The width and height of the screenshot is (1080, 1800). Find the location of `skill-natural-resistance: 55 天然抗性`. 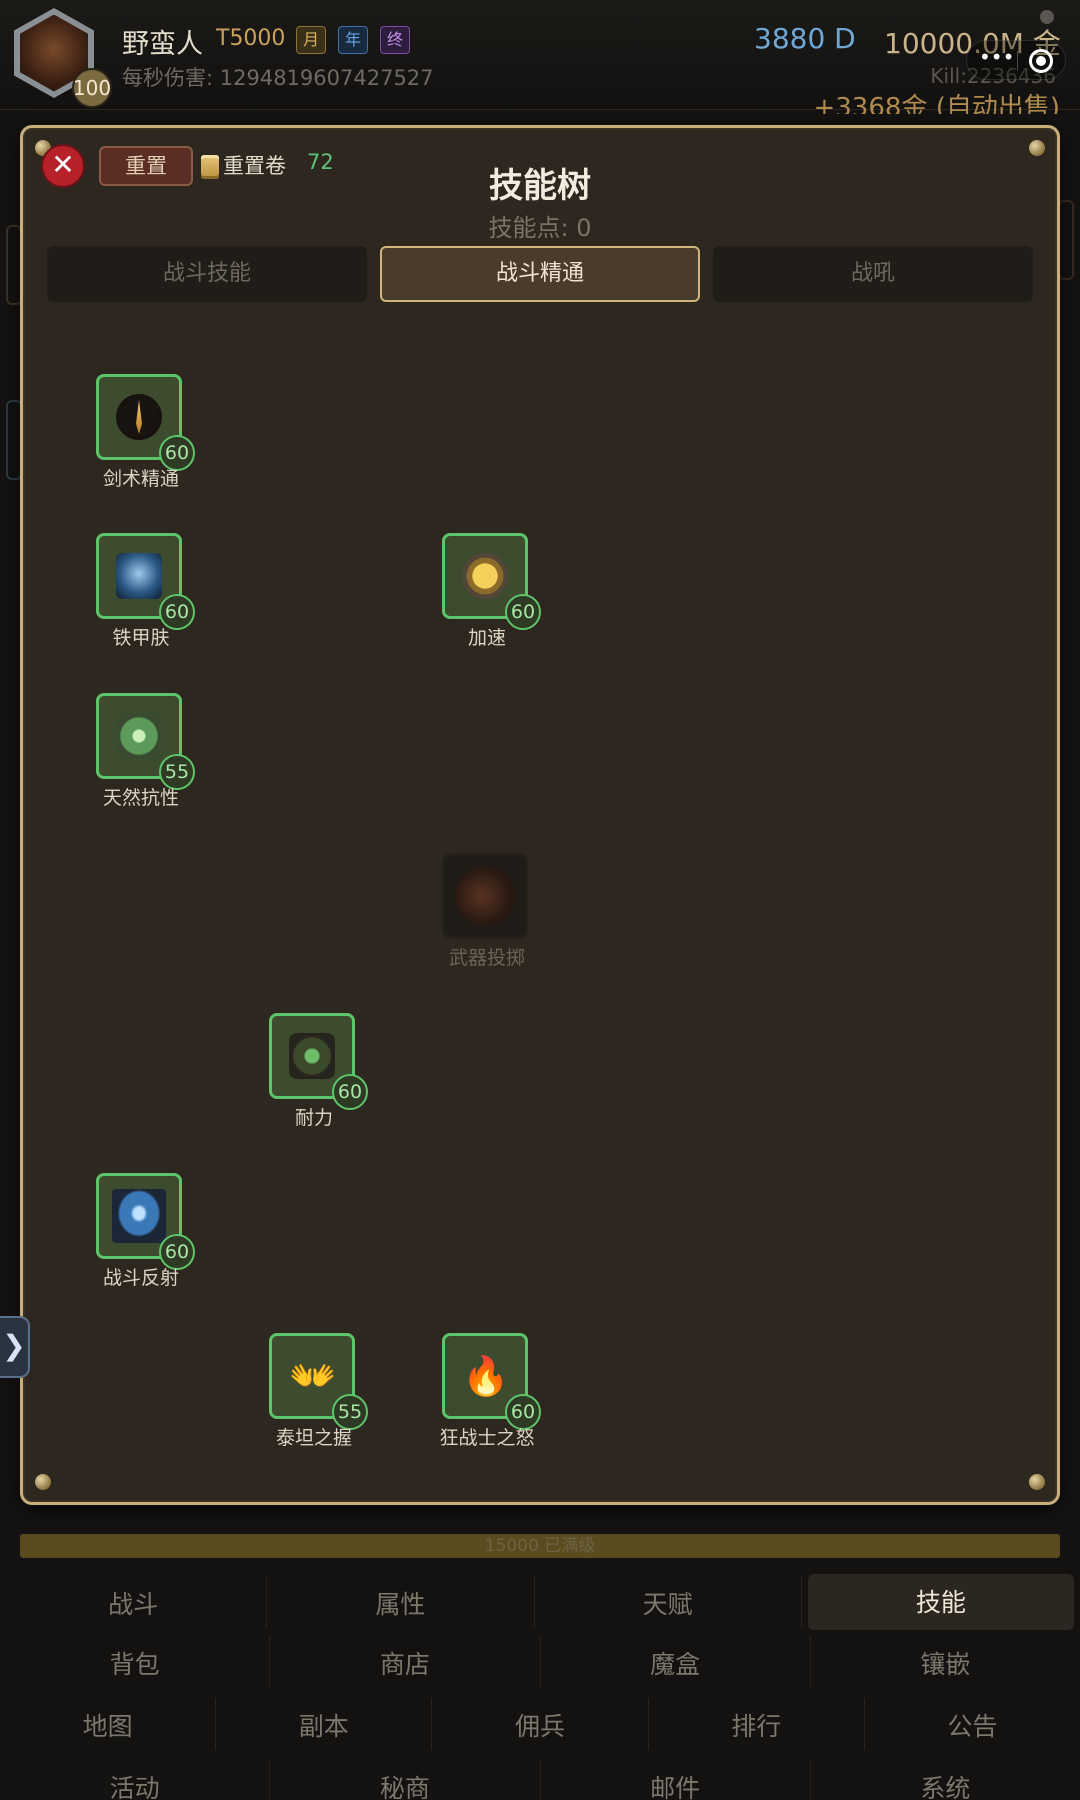

skill-natural-resistance: 55 天然抗性 is located at coordinates (145, 751).